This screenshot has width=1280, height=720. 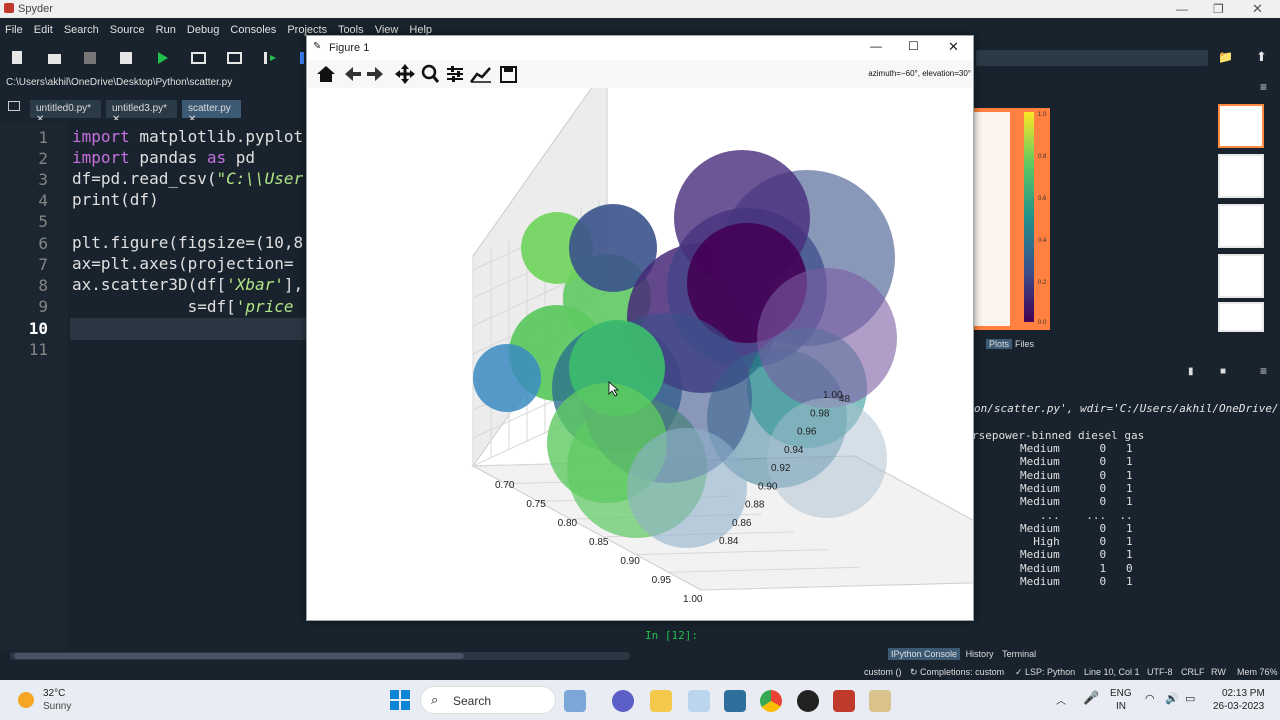 What do you see at coordinates (1042, 241) in the screenshot?
I see `colorbar-tick: 0.4` at bounding box center [1042, 241].